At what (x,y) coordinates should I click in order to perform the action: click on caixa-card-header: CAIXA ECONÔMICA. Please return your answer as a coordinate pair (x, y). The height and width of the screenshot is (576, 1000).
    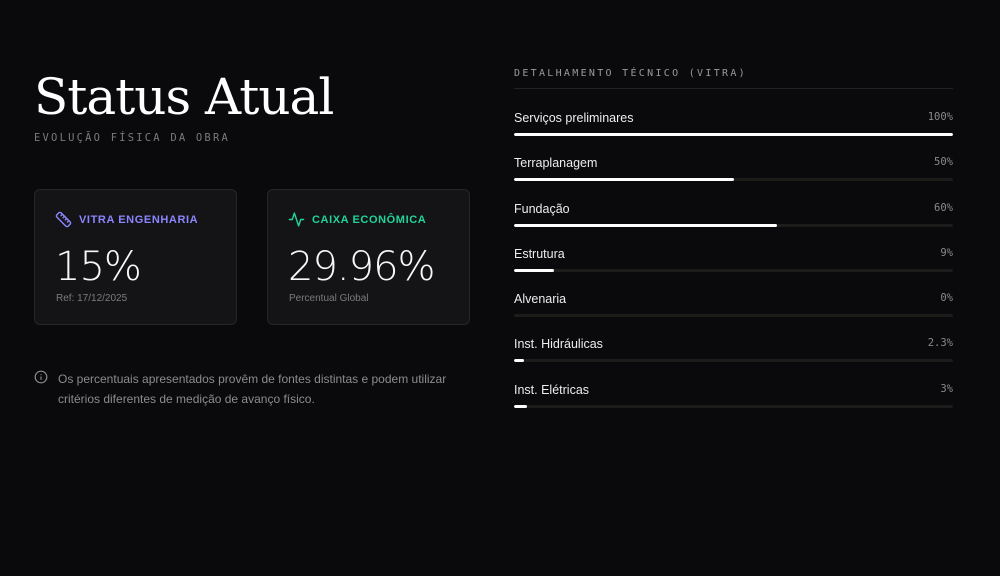
    Looking at the image, I should click on (357, 219).